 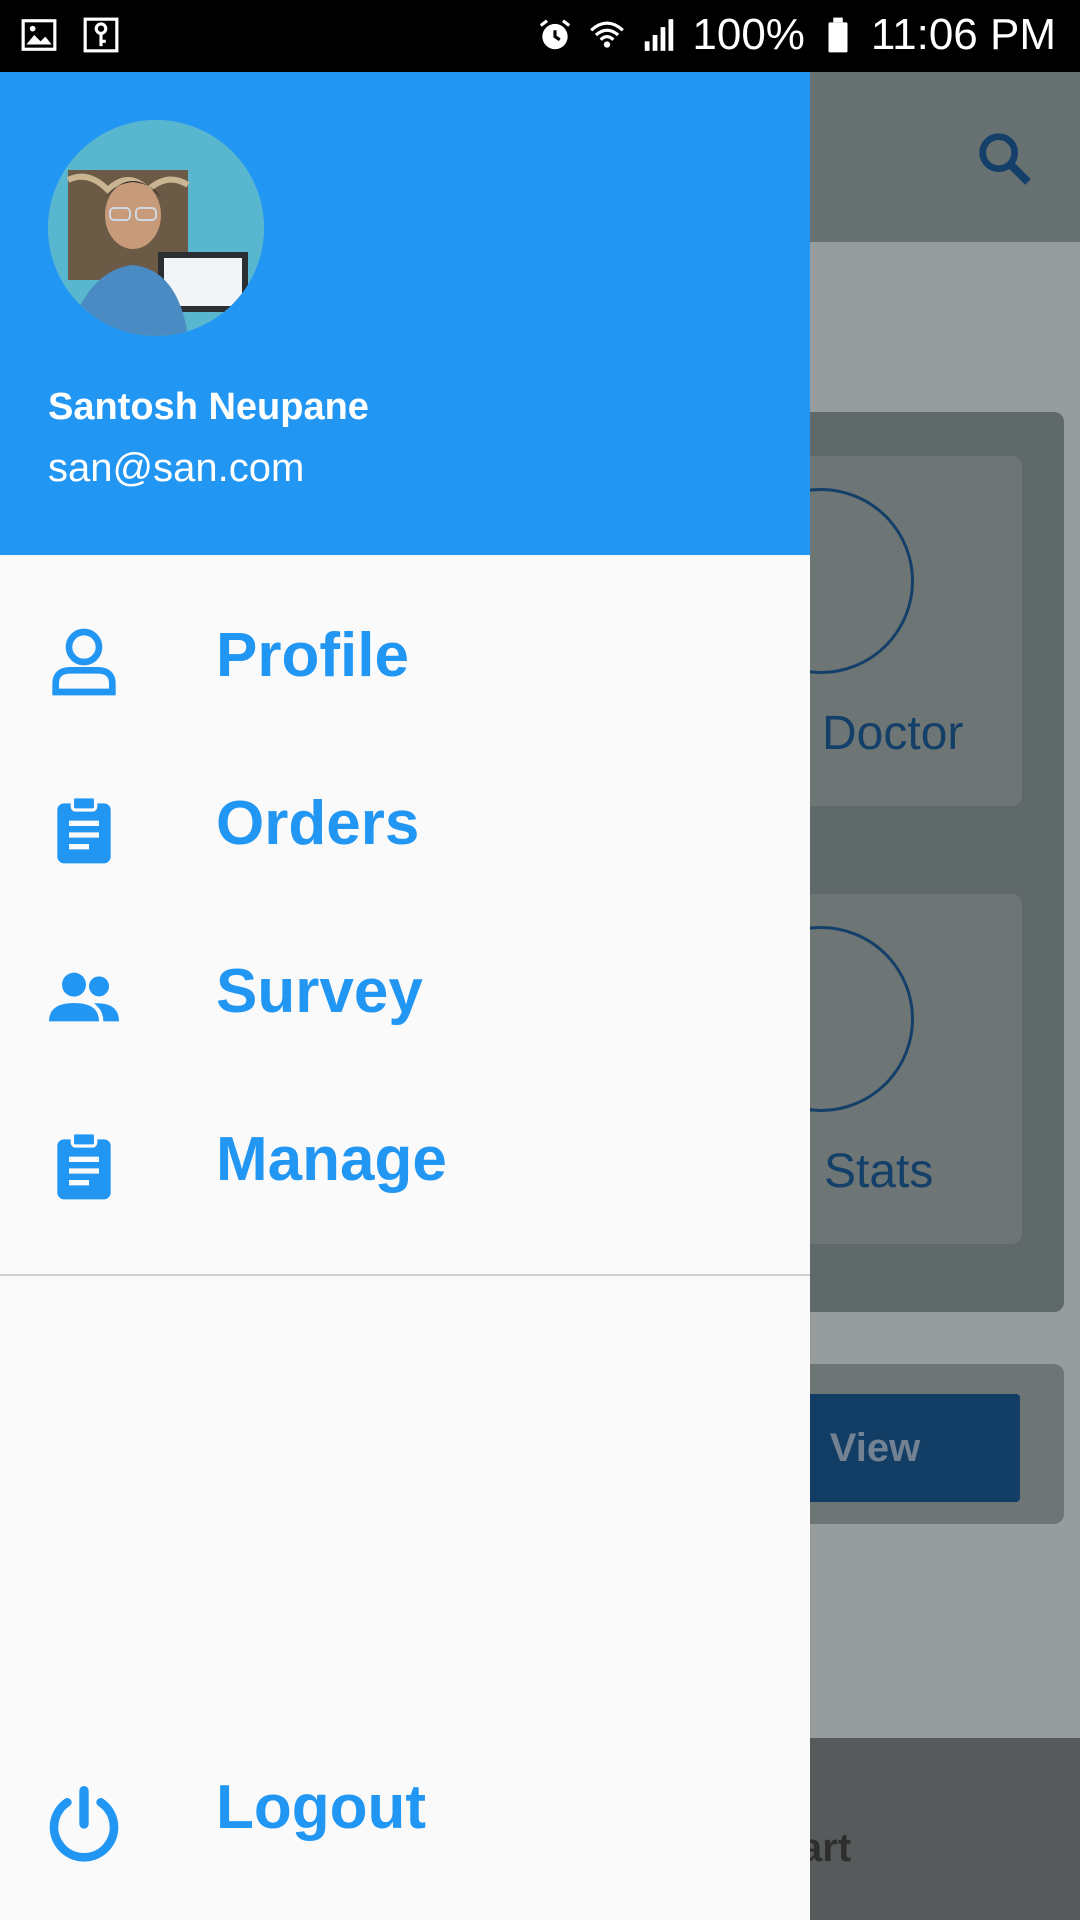 I want to click on signal-icon, so click(x=659, y=35).